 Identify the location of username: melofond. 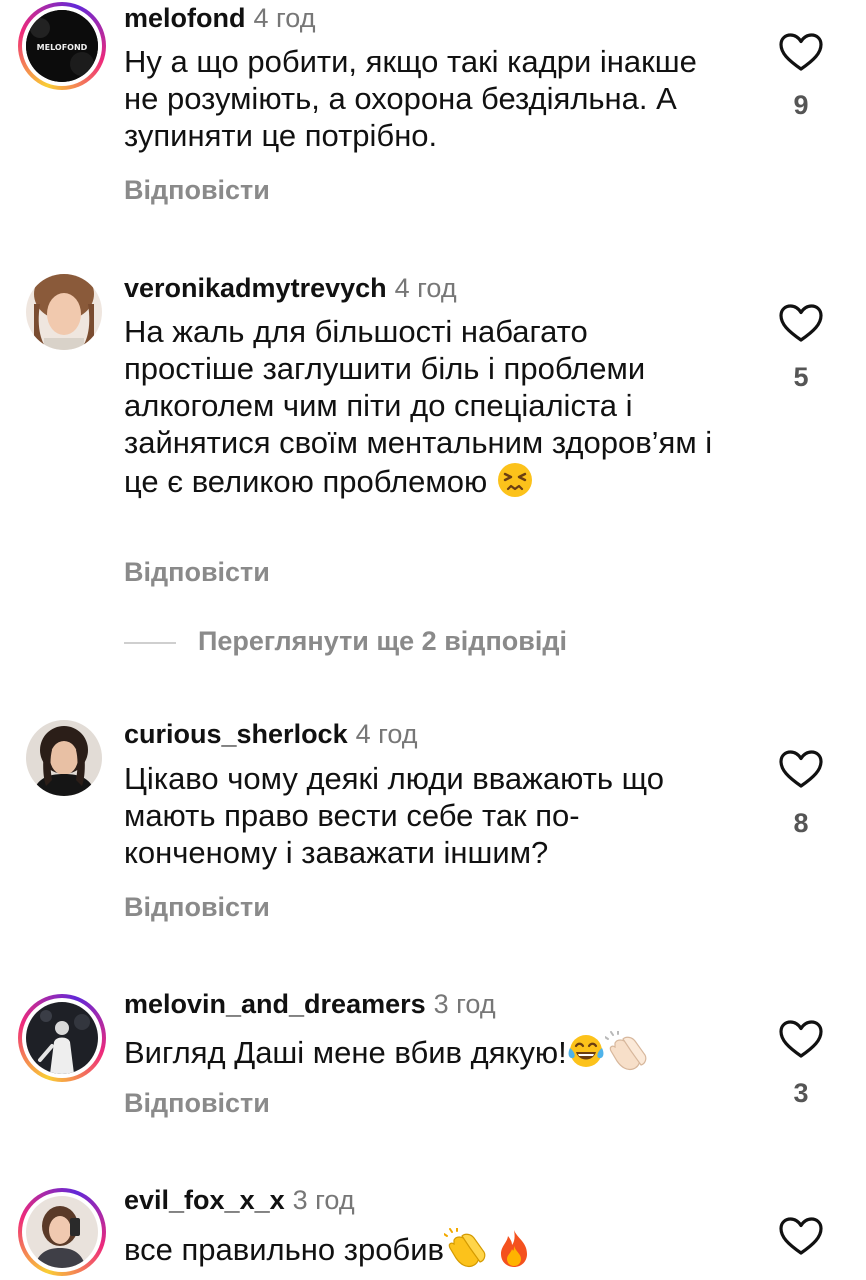
(185, 18).